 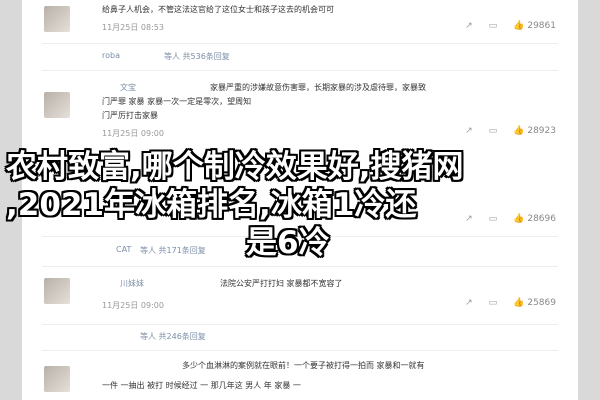 What do you see at coordinates (130, 115) in the screenshot?
I see `comment-text: 门严厉打击家暴` at bounding box center [130, 115].